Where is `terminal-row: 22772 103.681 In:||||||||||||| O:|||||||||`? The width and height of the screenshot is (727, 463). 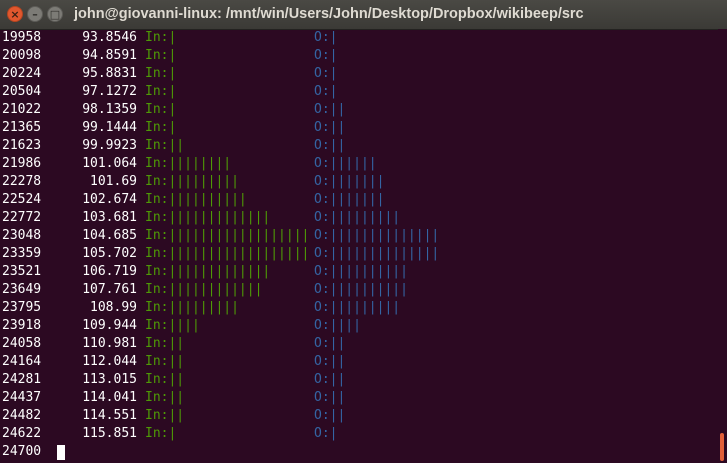 terminal-row: 22772 103.681 In:||||||||||||| O:||||||||| is located at coordinates (360, 218).